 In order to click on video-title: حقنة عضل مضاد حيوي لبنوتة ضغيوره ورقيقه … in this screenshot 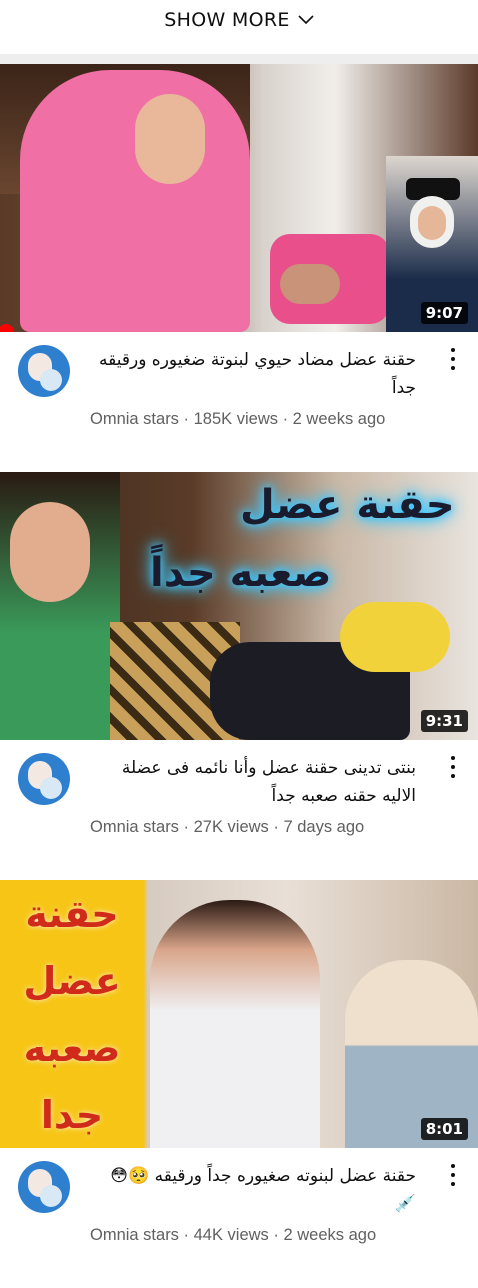, I will do `click(253, 374)`.